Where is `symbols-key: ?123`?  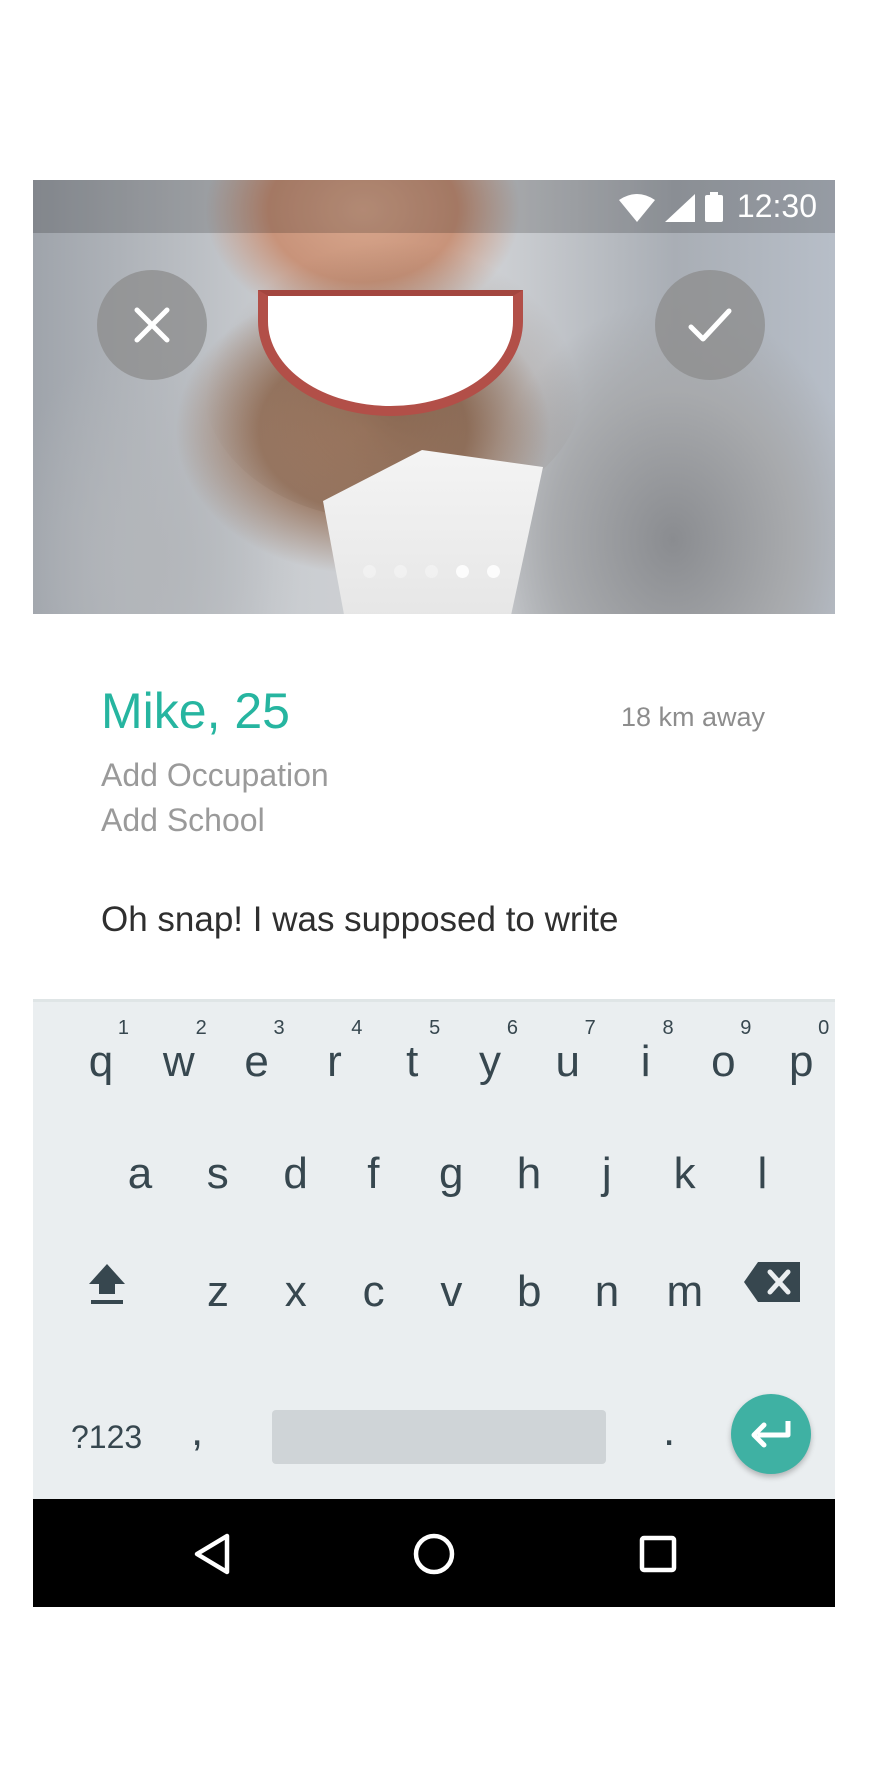 symbols-key: ?123 is located at coordinates (106, 1437).